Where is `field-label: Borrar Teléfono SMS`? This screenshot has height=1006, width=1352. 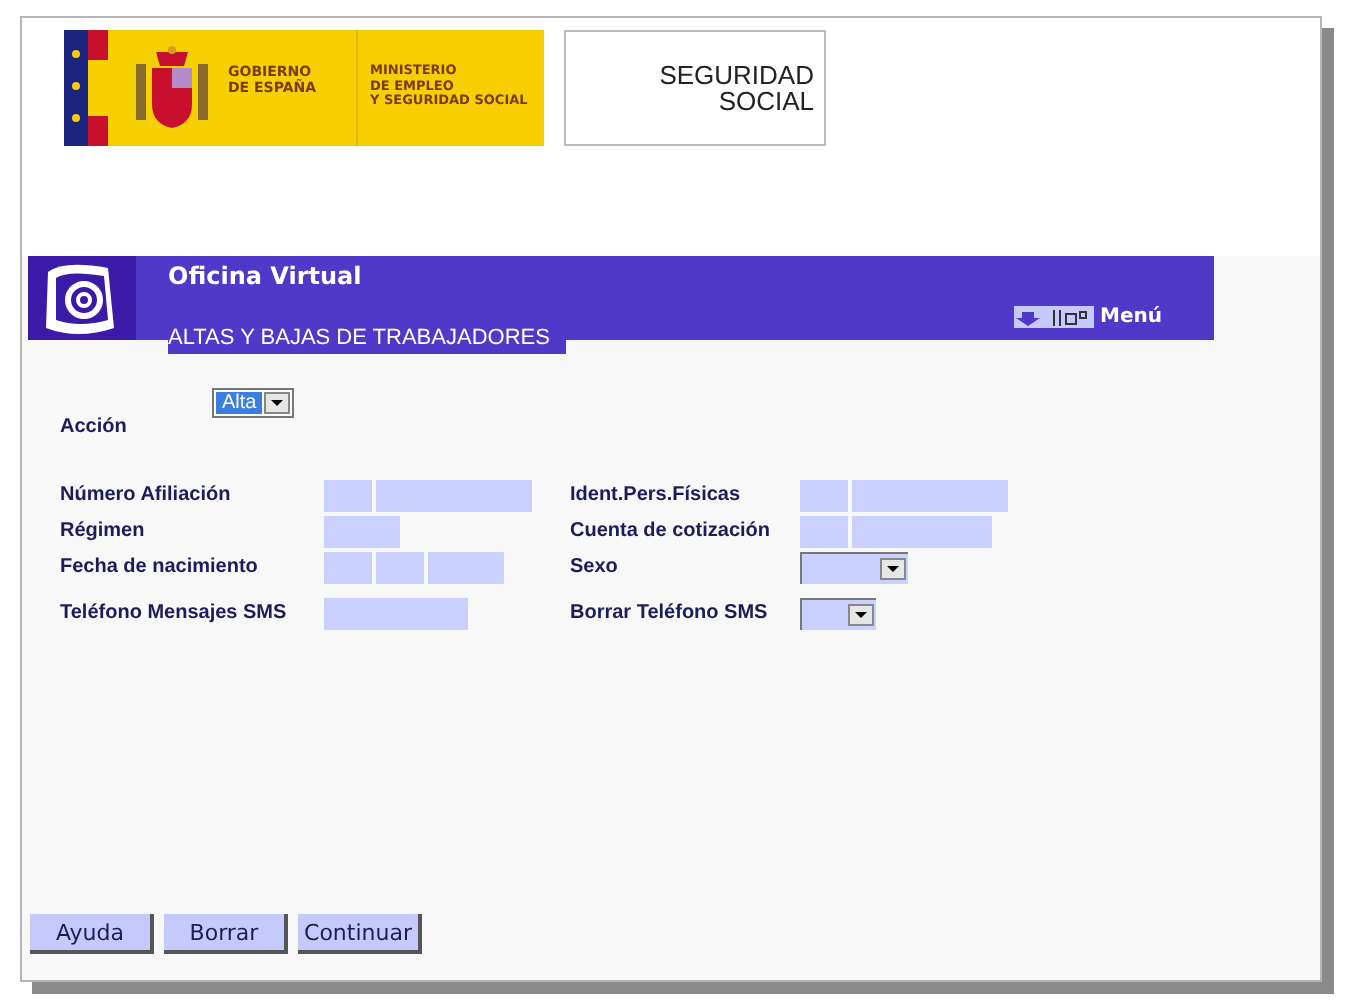 field-label: Borrar Teléfono SMS is located at coordinates (670, 613).